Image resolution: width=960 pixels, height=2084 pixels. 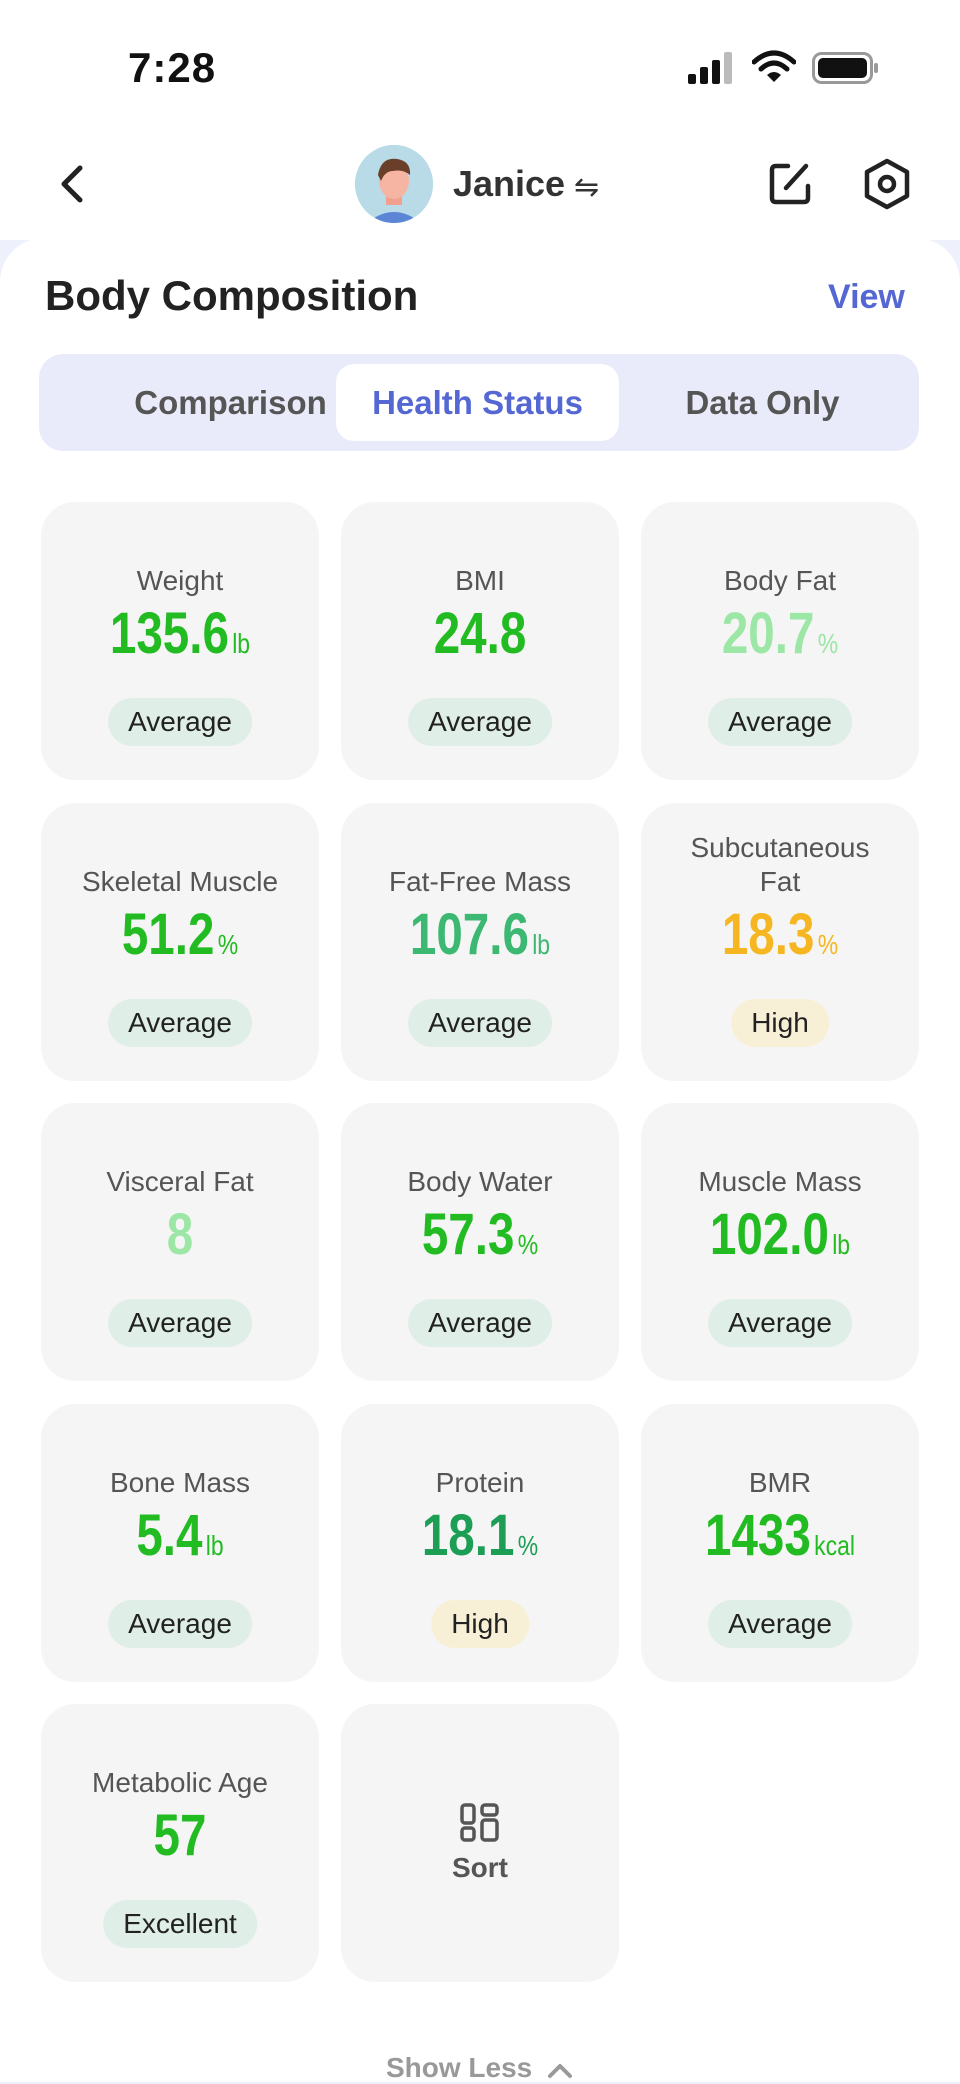 I want to click on metric-number: 20.7, so click(x=768, y=633).